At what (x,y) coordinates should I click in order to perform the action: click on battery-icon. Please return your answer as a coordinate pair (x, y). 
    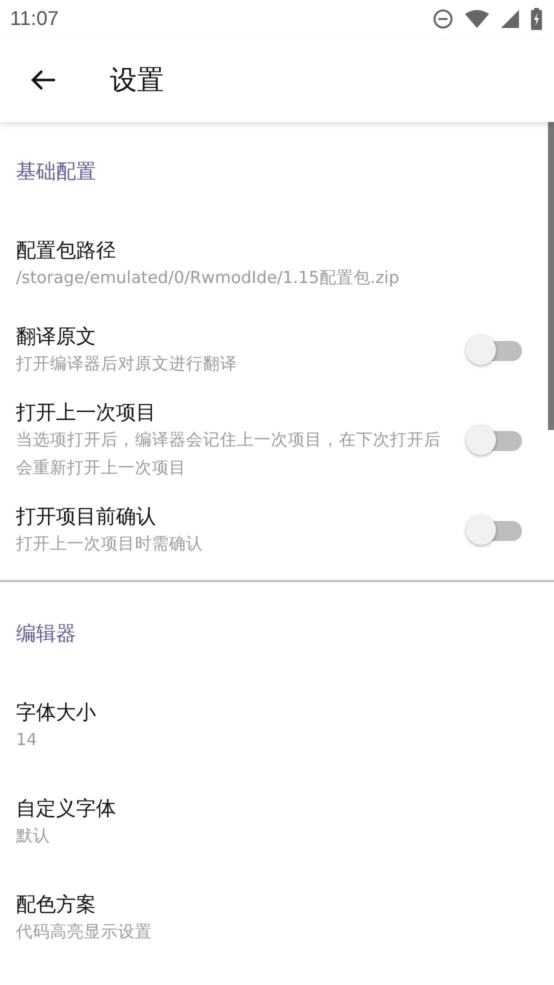
    Looking at the image, I should click on (536, 19).